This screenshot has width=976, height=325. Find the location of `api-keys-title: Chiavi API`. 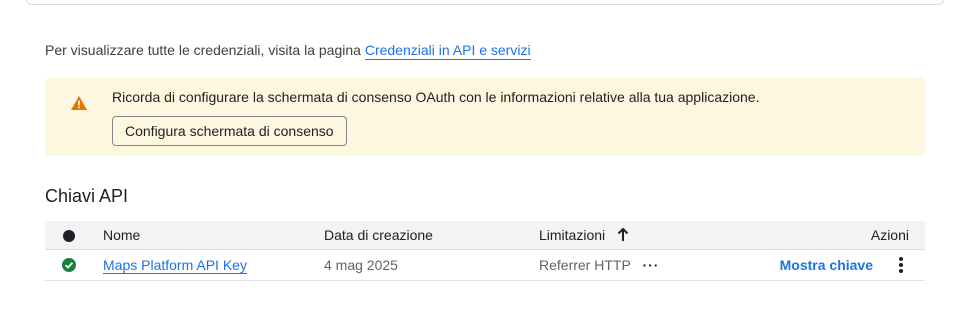

api-keys-title: Chiavi API is located at coordinates (87, 196).